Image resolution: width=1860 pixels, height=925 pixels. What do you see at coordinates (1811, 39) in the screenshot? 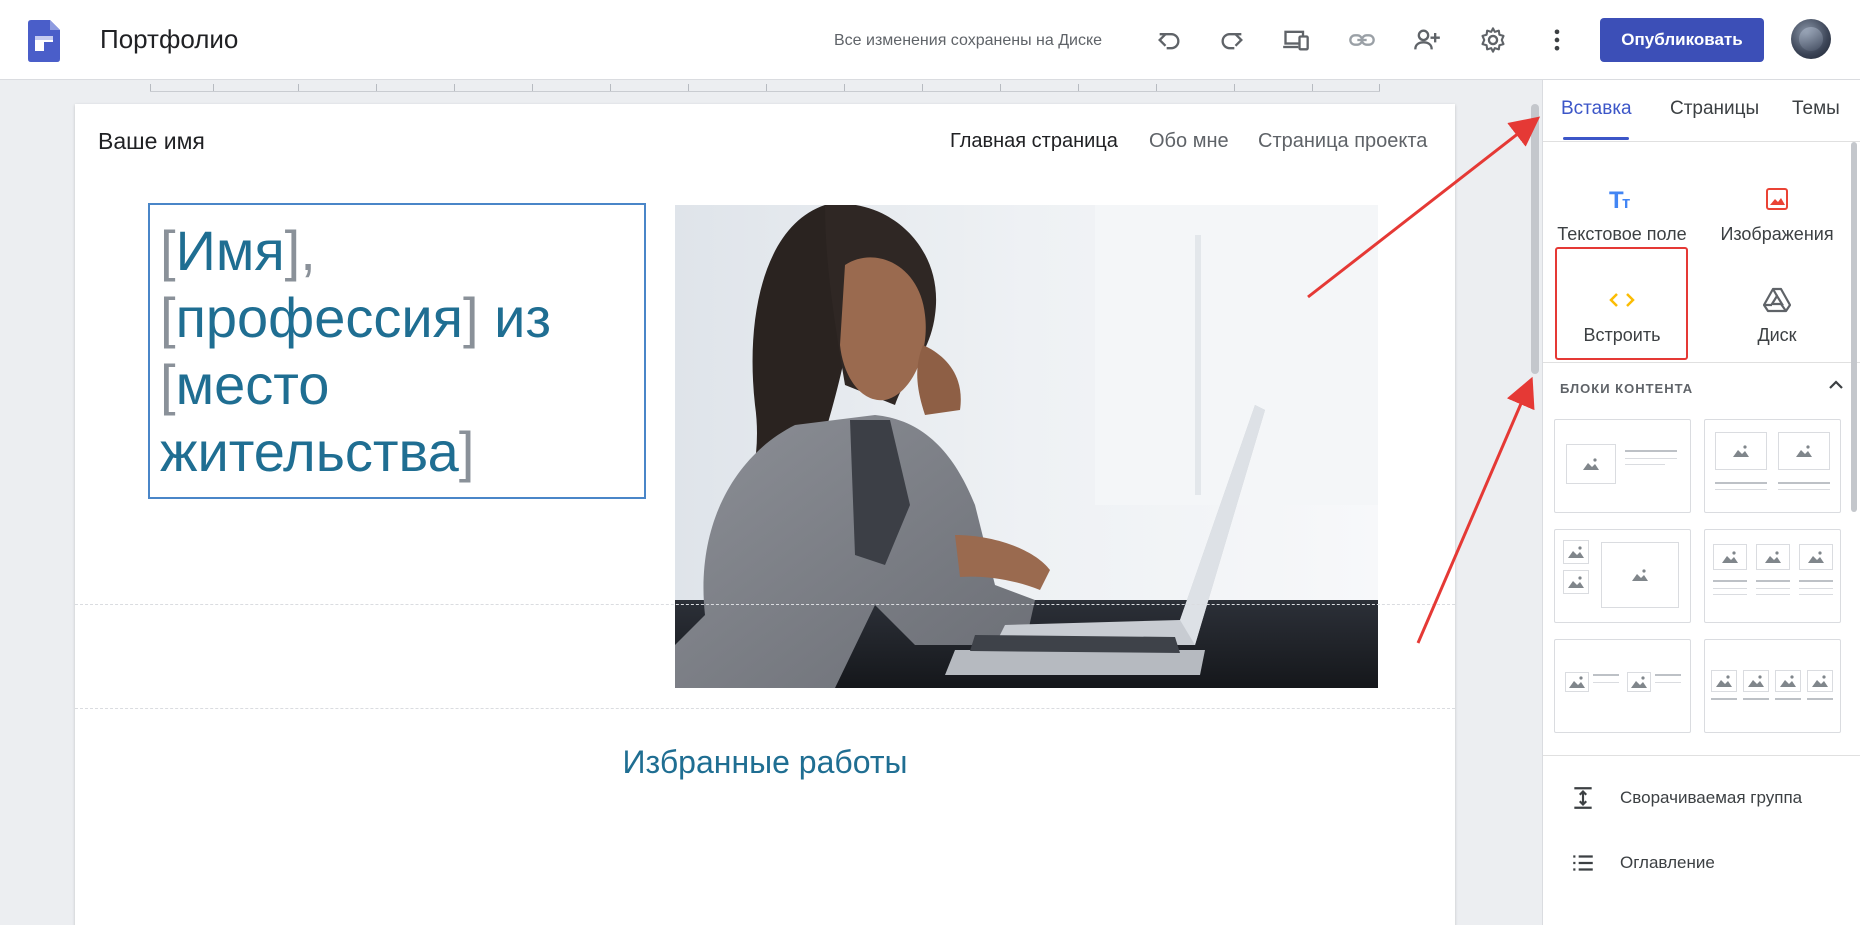
I see `avatar` at bounding box center [1811, 39].